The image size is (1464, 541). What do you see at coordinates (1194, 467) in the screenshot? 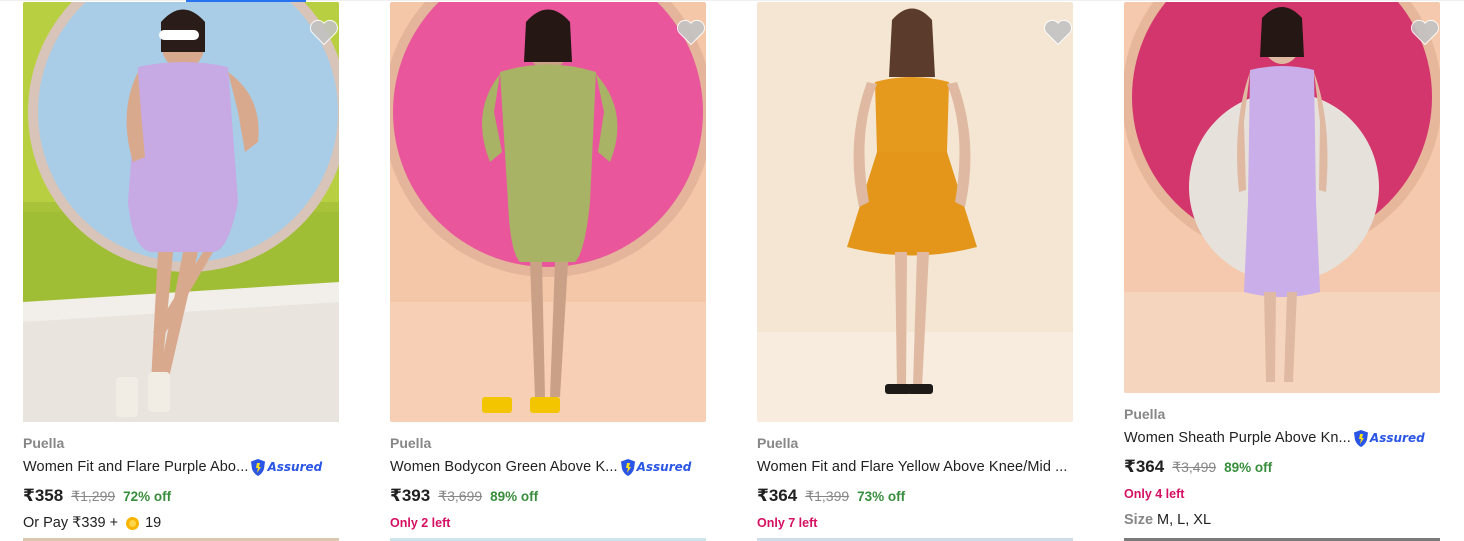
I see `original-price: ₹3,499` at bounding box center [1194, 467].